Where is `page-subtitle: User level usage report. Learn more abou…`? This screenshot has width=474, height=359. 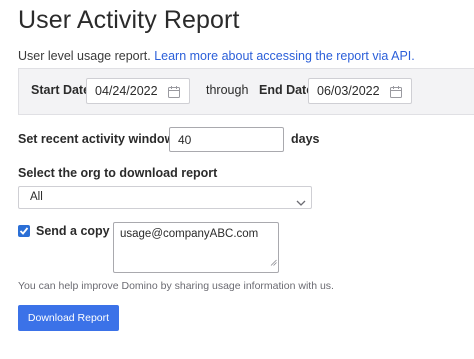 page-subtitle: User level usage report. Learn more abou… is located at coordinates (216, 56).